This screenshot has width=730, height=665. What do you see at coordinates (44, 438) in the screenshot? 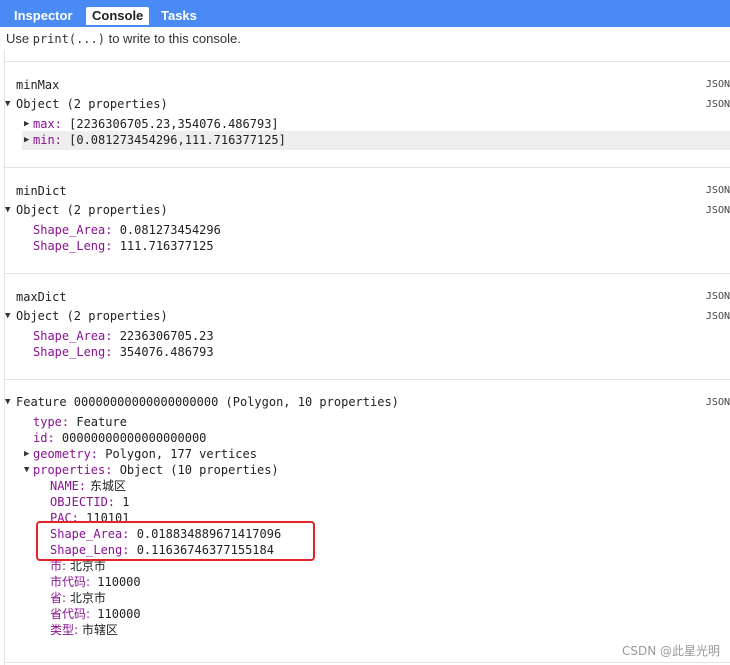
I see `property-key: id:` at bounding box center [44, 438].